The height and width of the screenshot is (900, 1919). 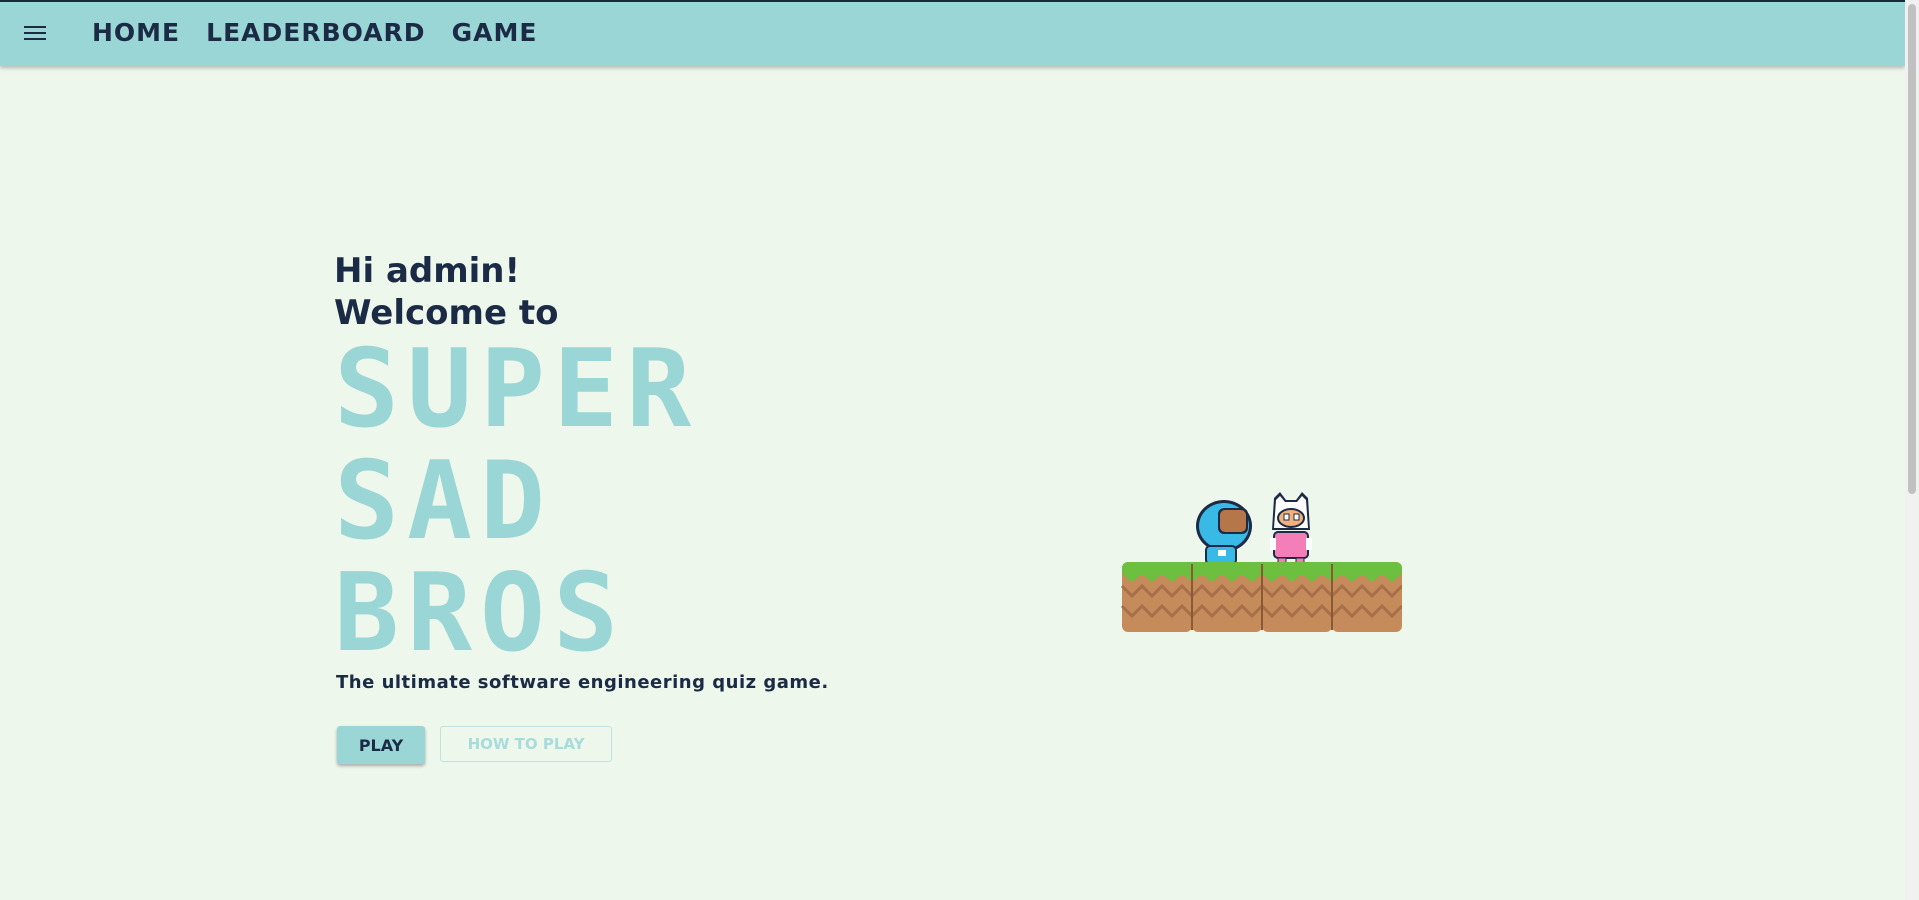 I want to click on nav-leaderboard-link: LEADERBOARD, so click(x=315, y=32).